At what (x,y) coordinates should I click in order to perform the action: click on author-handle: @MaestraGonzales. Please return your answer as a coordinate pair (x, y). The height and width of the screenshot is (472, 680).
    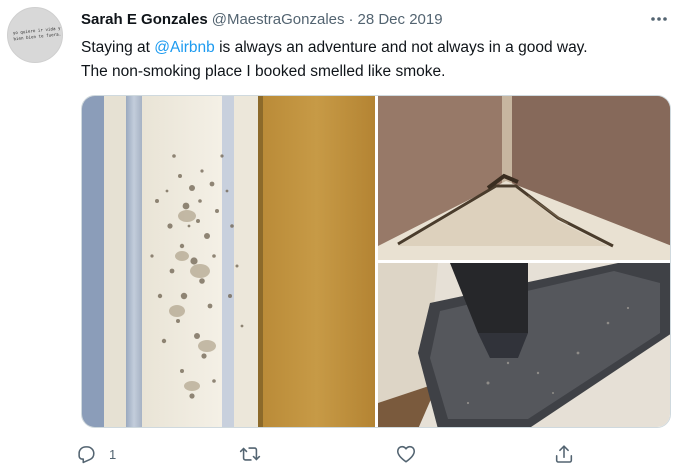
    Looking at the image, I should click on (278, 19).